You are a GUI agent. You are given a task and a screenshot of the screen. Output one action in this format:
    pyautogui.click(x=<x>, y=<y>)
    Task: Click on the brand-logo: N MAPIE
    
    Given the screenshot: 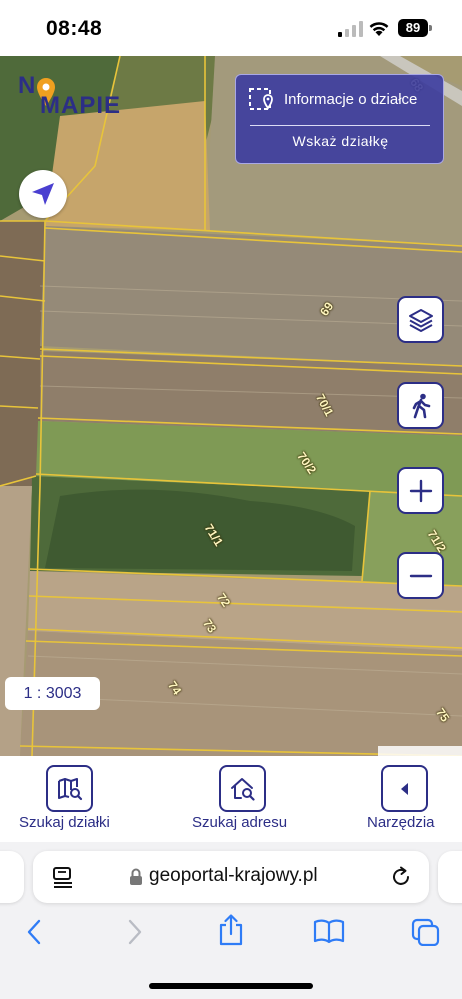 What is the action you would take?
    pyautogui.click(x=73, y=95)
    